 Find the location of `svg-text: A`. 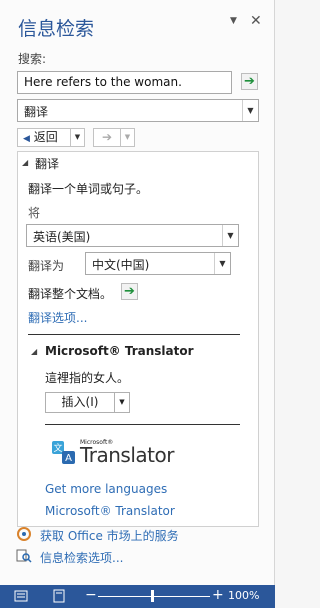

svg-text: A is located at coordinates (68, 458).